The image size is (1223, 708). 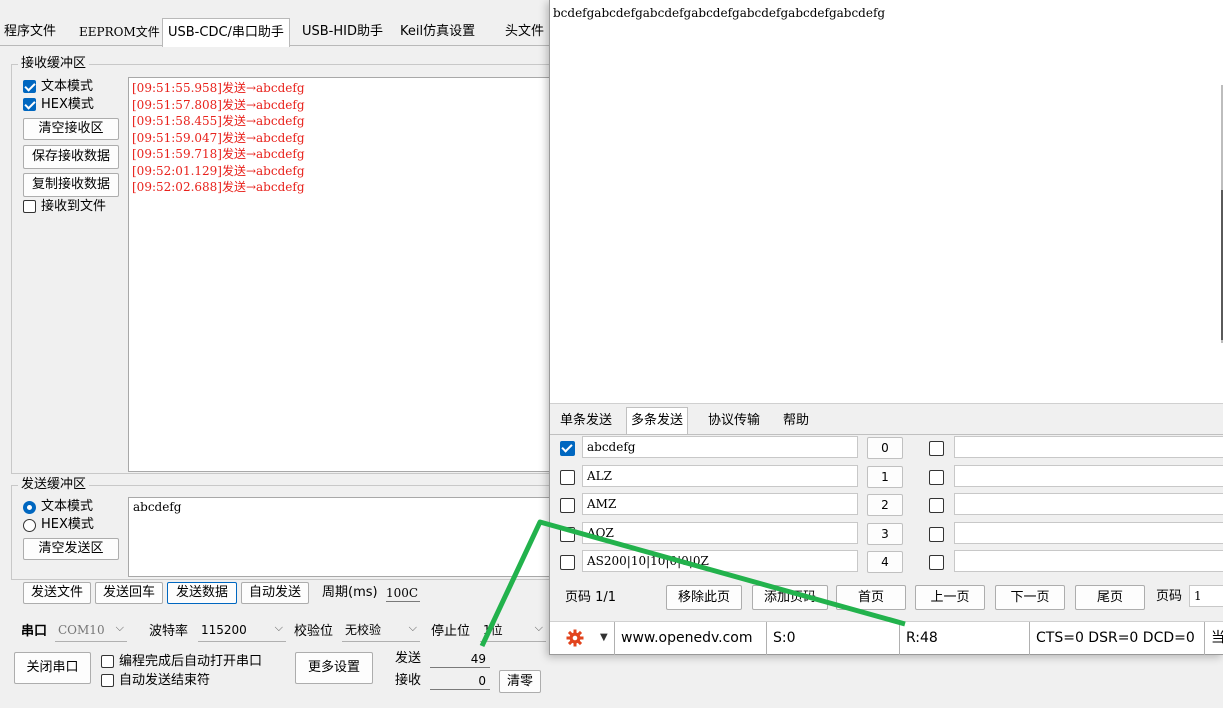 What do you see at coordinates (71, 157) in the screenshot?
I see `save-rx-button: 保存接收数据` at bounding box center [71, 157].